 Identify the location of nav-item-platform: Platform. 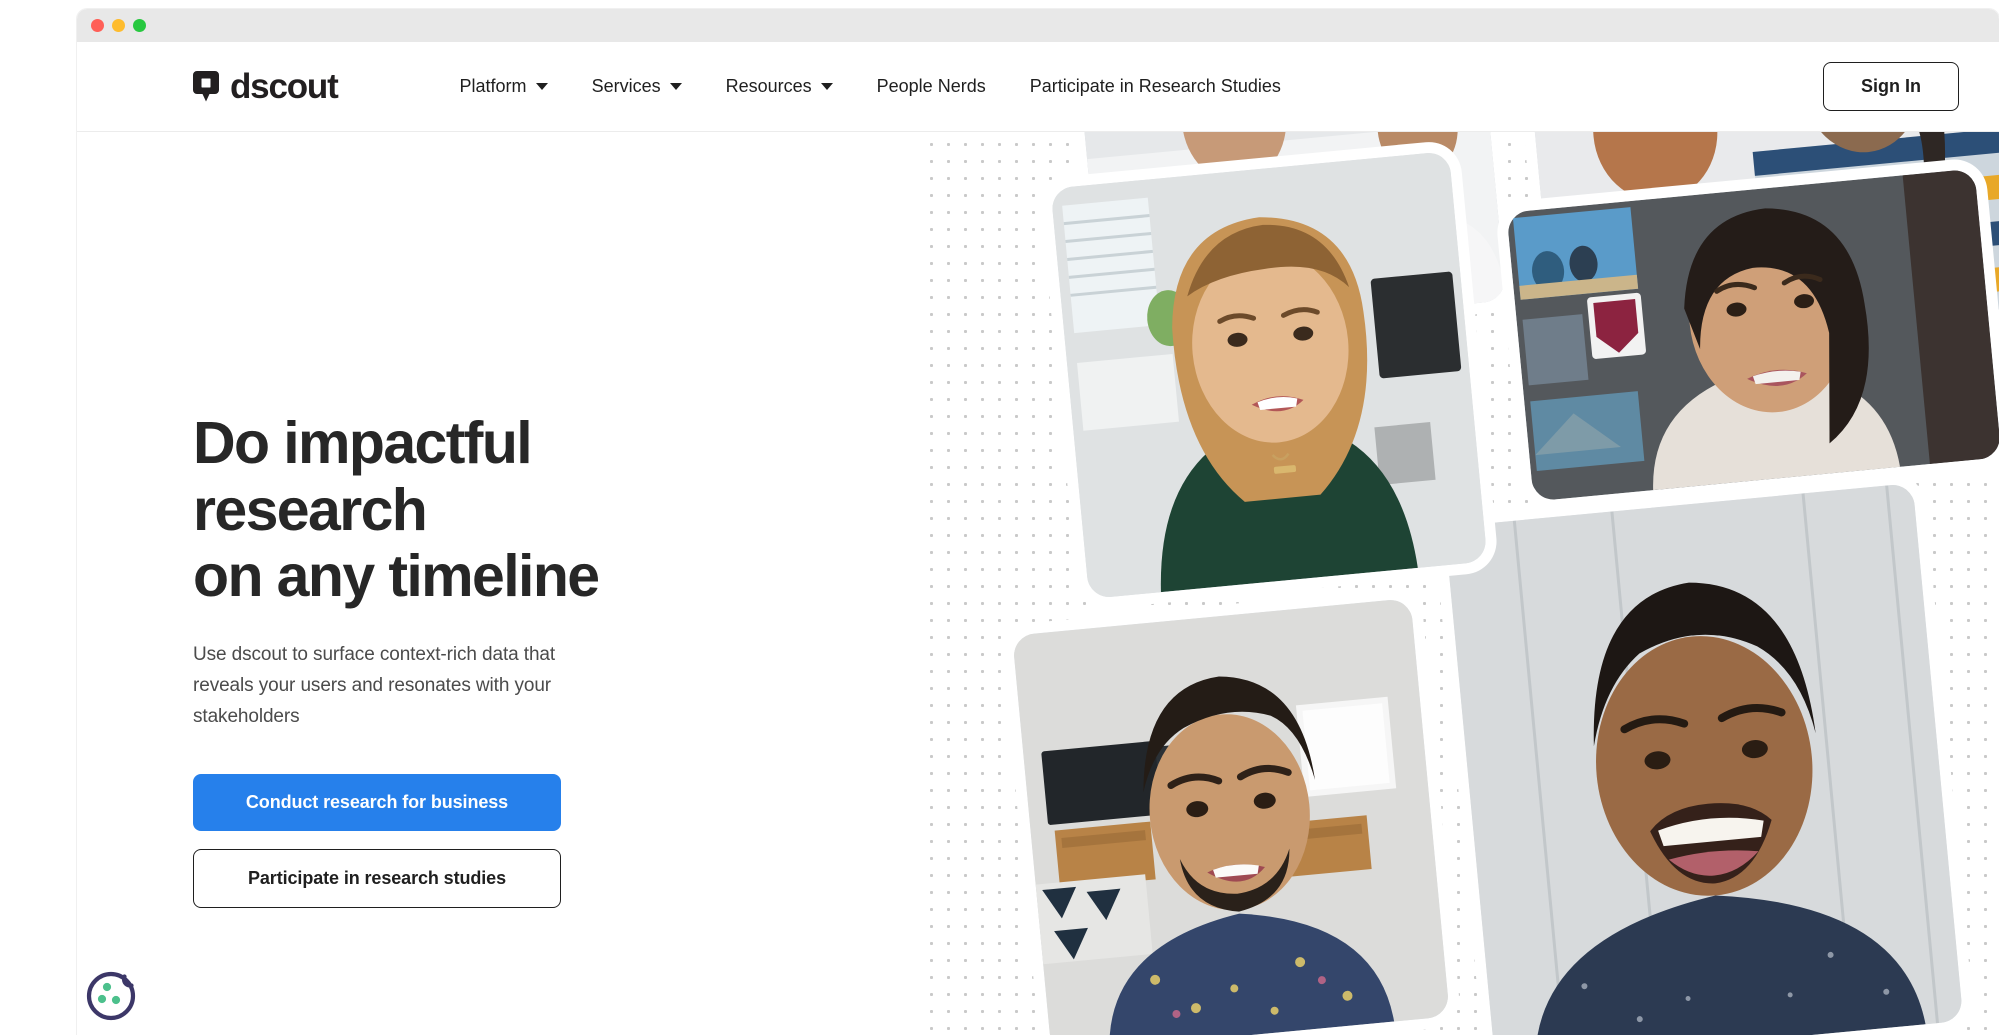
(504, 86).